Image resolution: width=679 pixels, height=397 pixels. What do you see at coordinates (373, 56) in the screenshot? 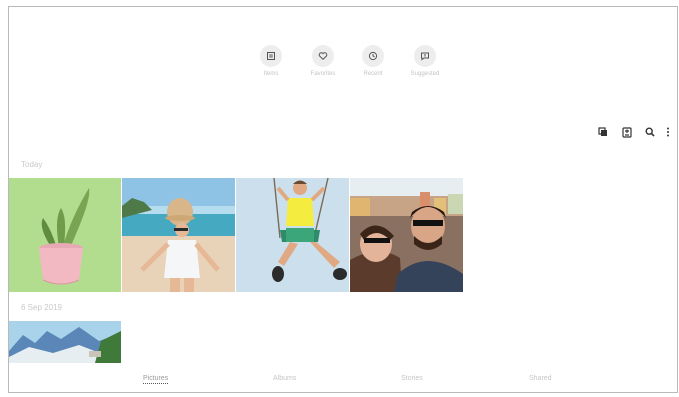
I see `clock-icon` at bounding box center [373, 56].